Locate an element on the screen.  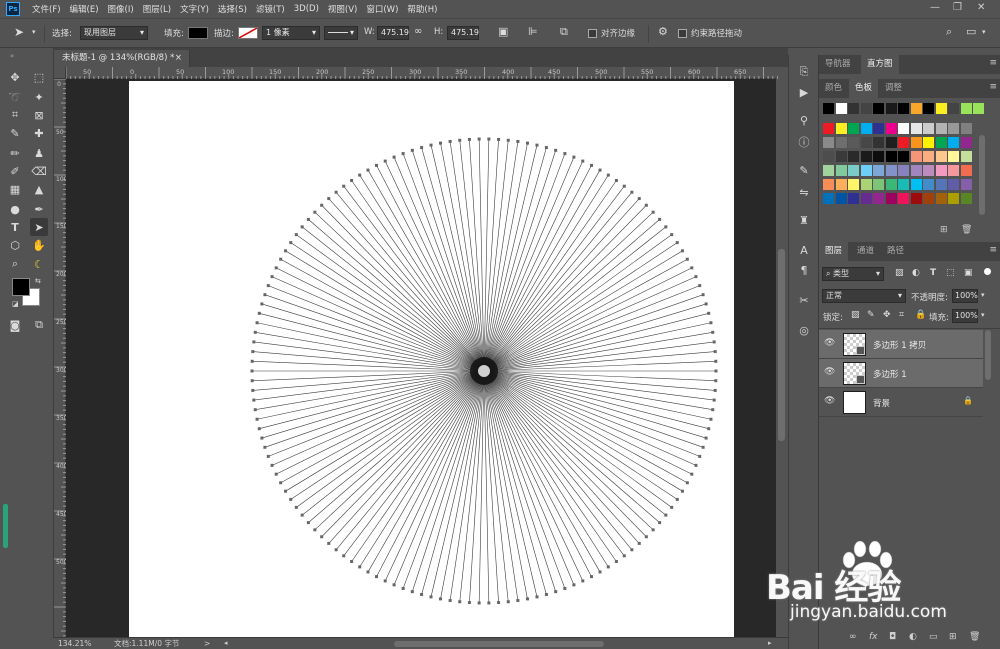
dodge-tool-icon: ● is located at coordinates (15, 209).